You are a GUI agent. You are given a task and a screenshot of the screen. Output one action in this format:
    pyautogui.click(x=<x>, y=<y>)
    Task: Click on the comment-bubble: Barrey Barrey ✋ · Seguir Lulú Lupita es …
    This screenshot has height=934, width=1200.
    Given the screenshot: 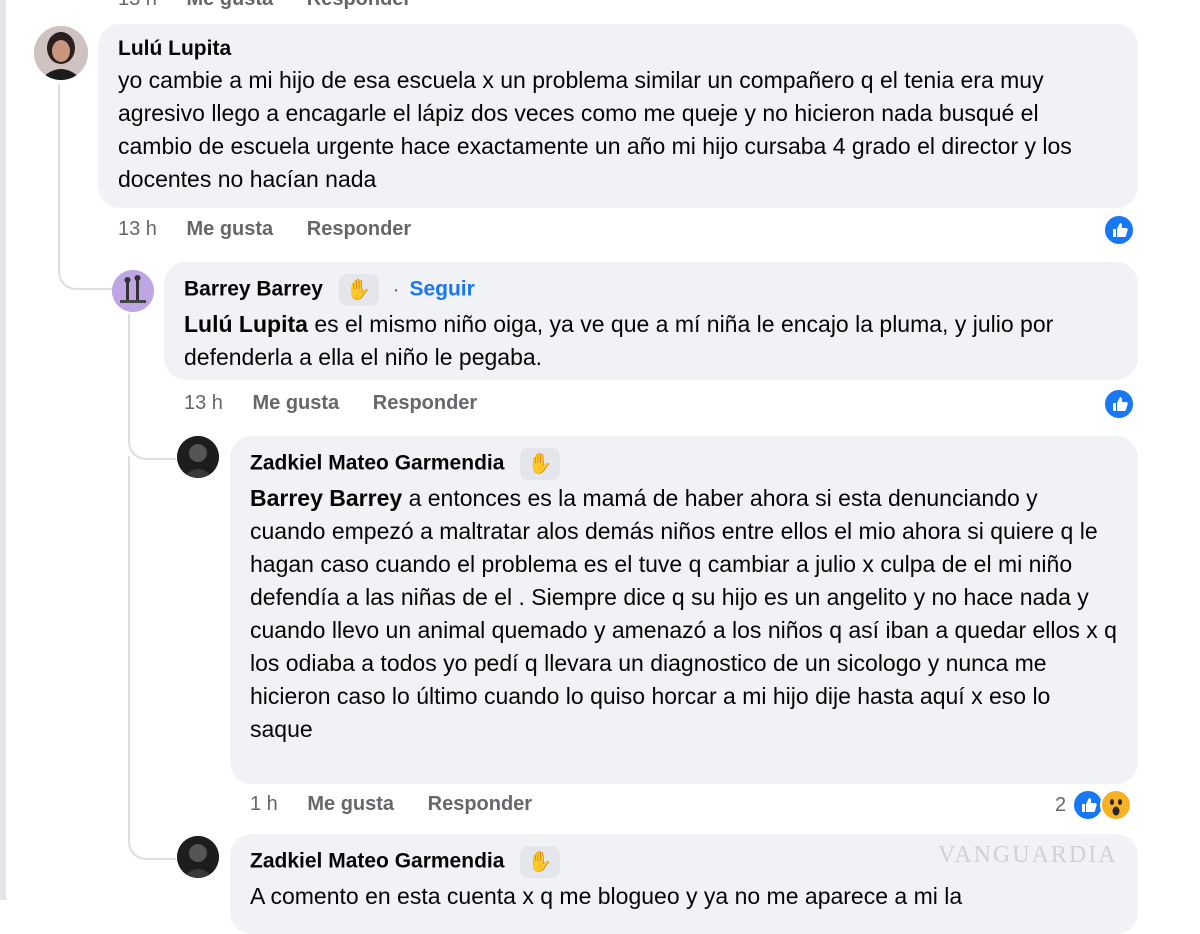 What is the action you would take?
    pyautogui.click(x=651, y=321)
    